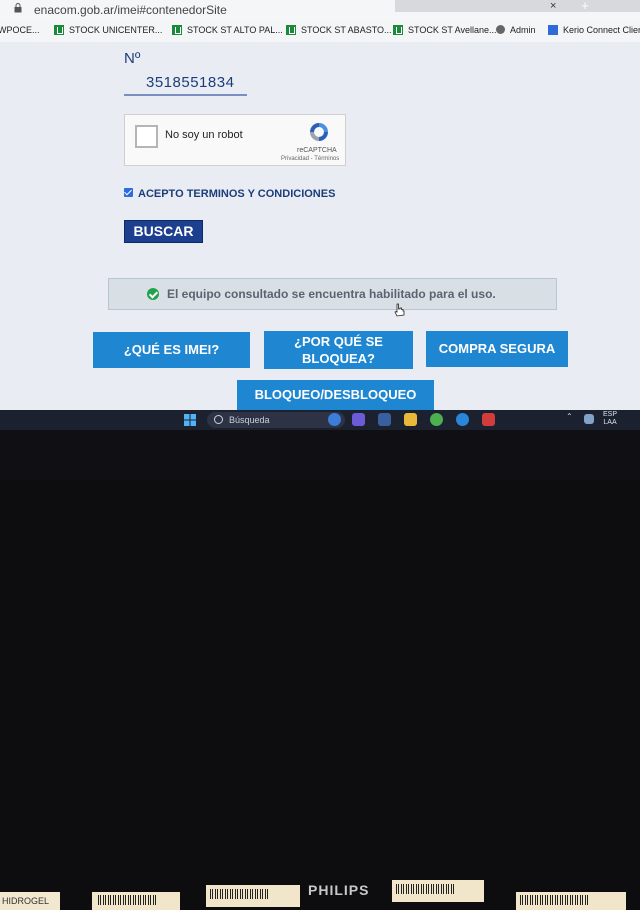 The width and height of the screenshot is (640, 910). I want to click on tray-chevron-icon: ⌃, so click(569, 416).